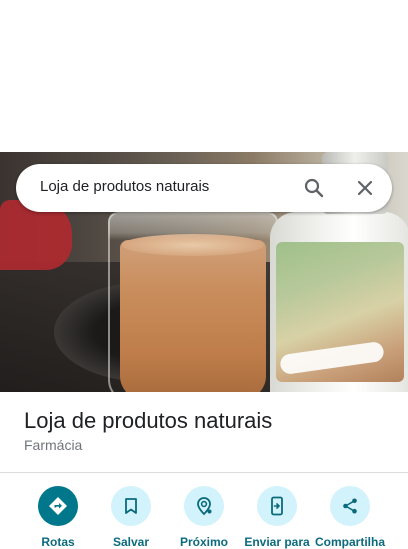 Image resolution: width=408 pixels, height=549 pixels. What do you see at coordinates (349, 542) in the screenshot?
I see `share-label: Compartilha` at bounding box center [349, 542].